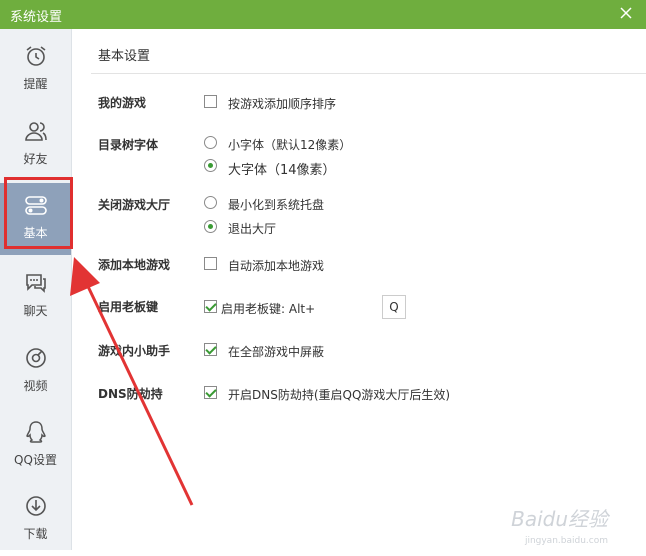 The width and height of the screenshot is (646, 556). What do you see at coordinates (268, 309) in the screenshot?
I see `option-text: 启用老板键: Alt+` at bounding box center [268, 309].